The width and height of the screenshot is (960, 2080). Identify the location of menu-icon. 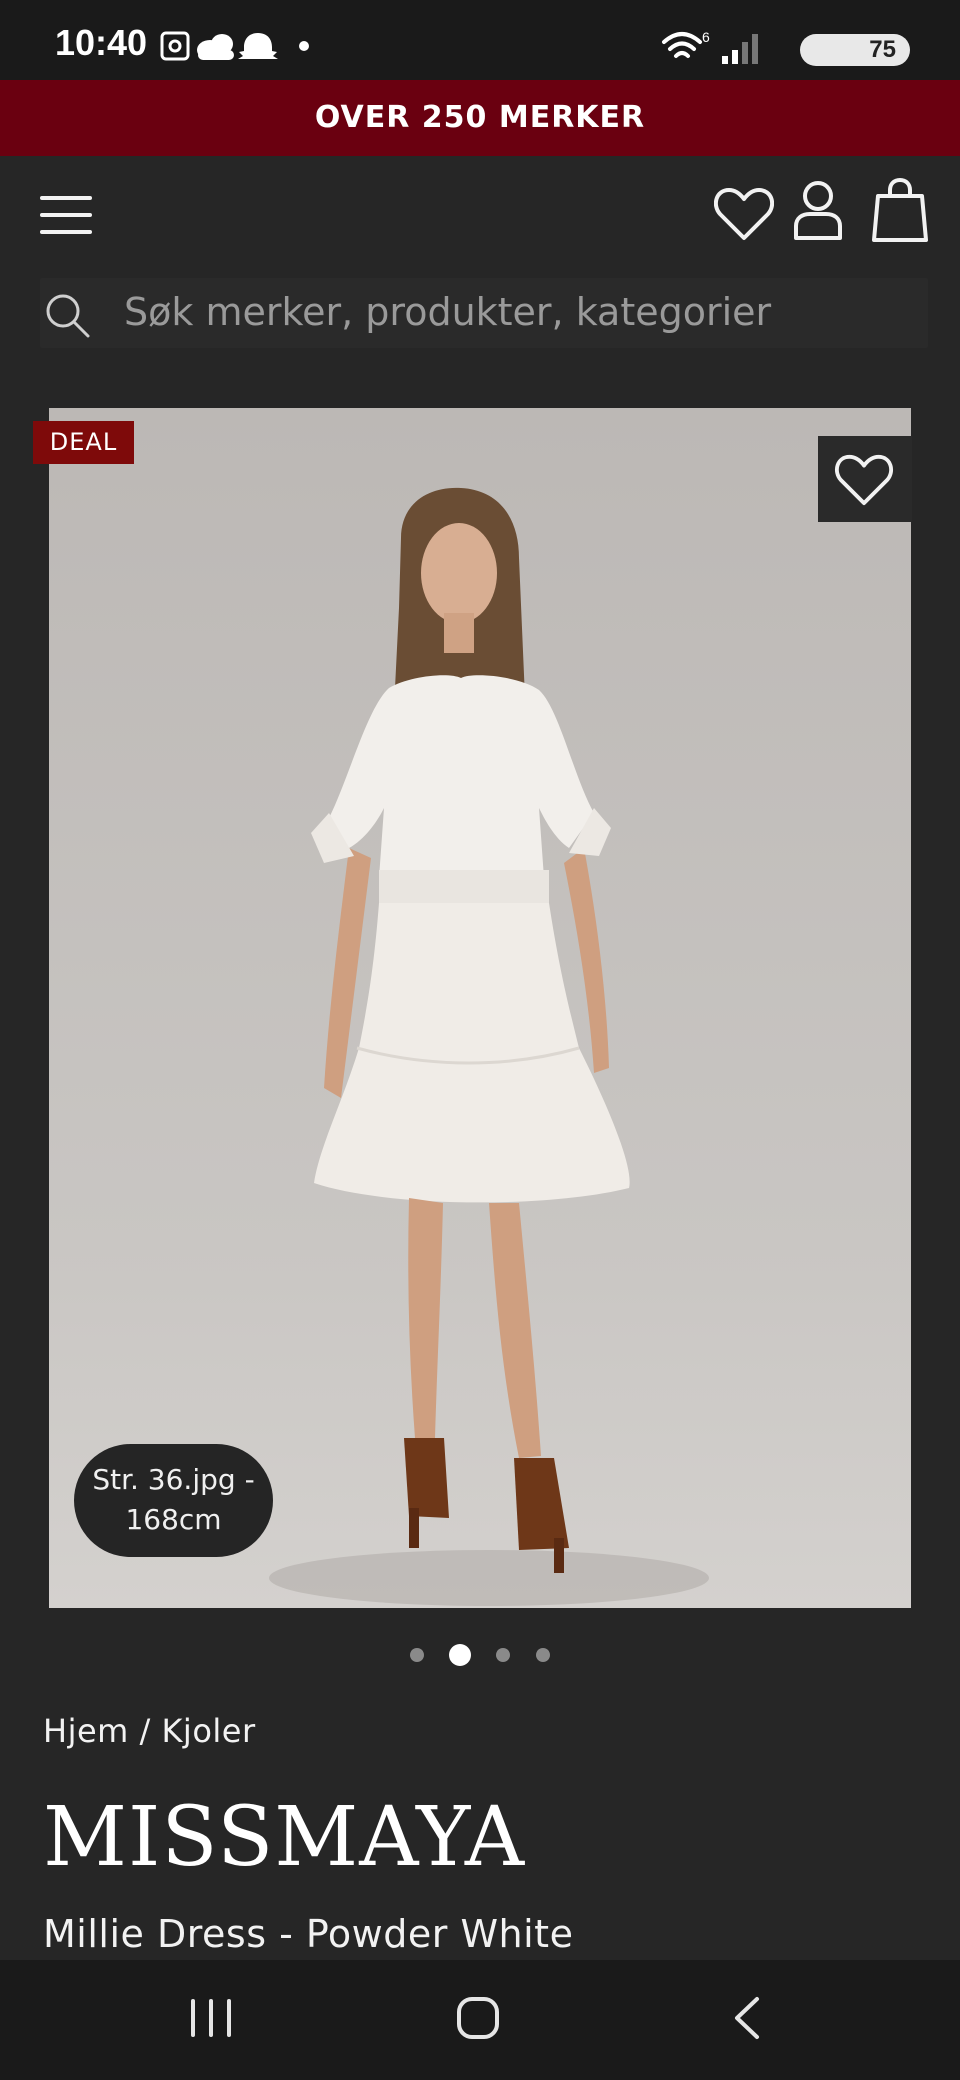
(66, 215).